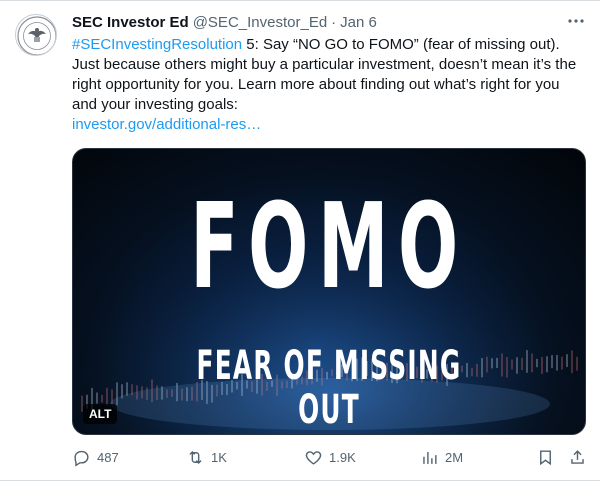 Image resolution: width=600 pixels, height=481 pixels. Describe the element at coordinates (219, 457) in the screenshot. I see `repost-count: 1K` at that location.